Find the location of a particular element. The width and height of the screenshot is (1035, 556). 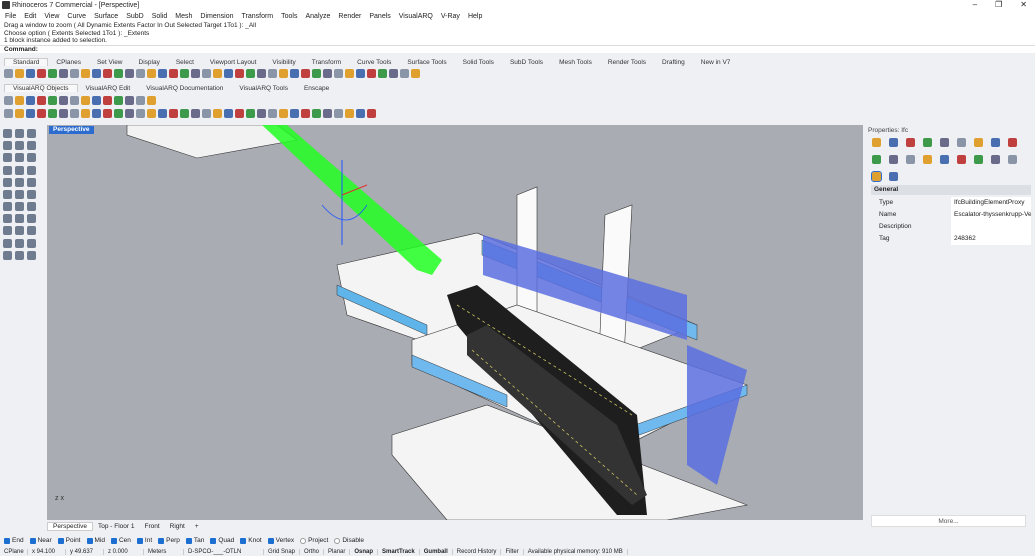

circle-icon is located at coordinates (893, 159).